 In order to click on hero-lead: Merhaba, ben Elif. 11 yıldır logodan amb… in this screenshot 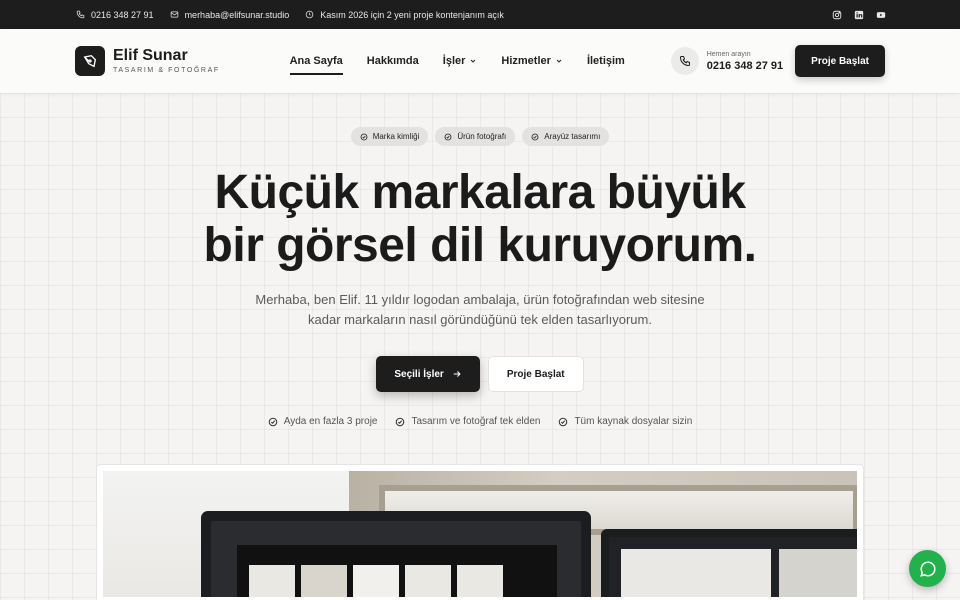, I will do `click(480, 309)`.